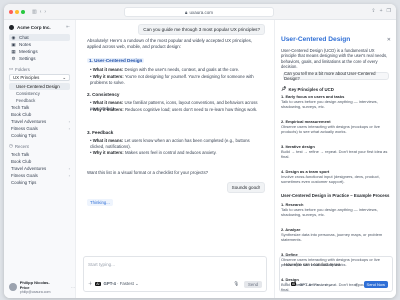  What do you see at coordinates (13, 51) in the screenshot?
I see `meetings-icon: ▦` at bounding box center [13, 51].